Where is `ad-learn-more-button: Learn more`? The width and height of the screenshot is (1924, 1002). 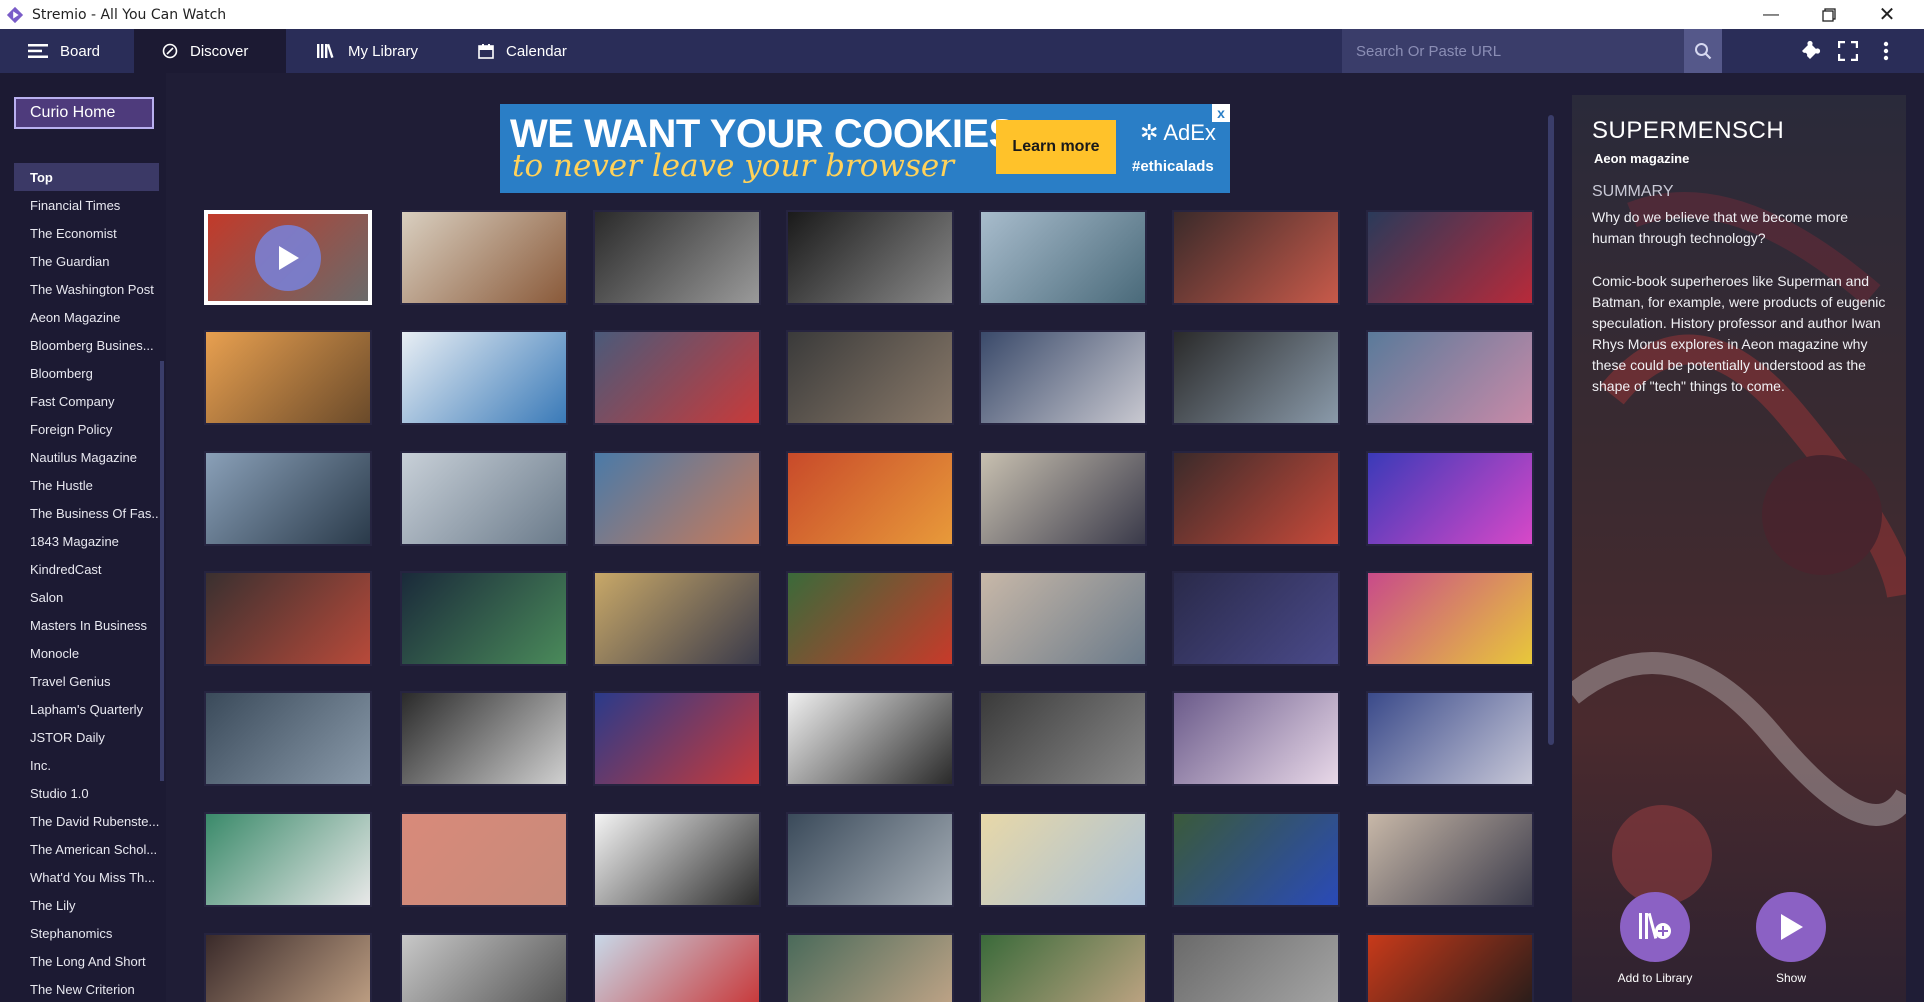 ad-learn-more-button: Learn more is located at coordinates (1056, 147).